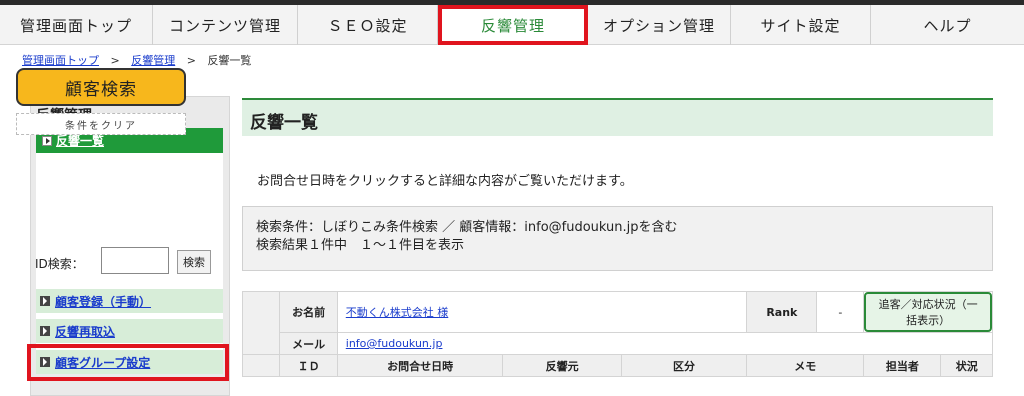 The width and height of the screenshot is (1024, 396). Describe the element at coordinates (101, 87) in the screenshot. I see `customer-search-button: 顧客検索` at that location.